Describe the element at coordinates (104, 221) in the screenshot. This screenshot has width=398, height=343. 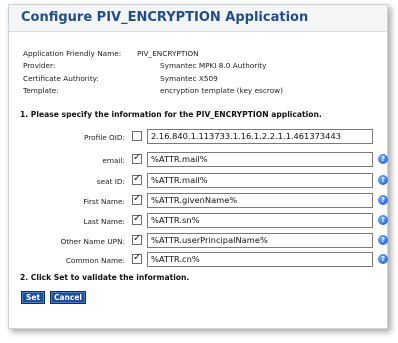
I see `field-label: Last Name:` at that location.